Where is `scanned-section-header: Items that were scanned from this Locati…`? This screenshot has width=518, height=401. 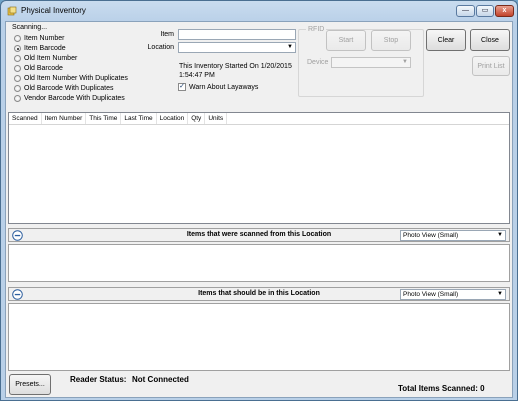
scanned-section-header: Items that were scanned from this Locati… is located at coordinates (259, 235).